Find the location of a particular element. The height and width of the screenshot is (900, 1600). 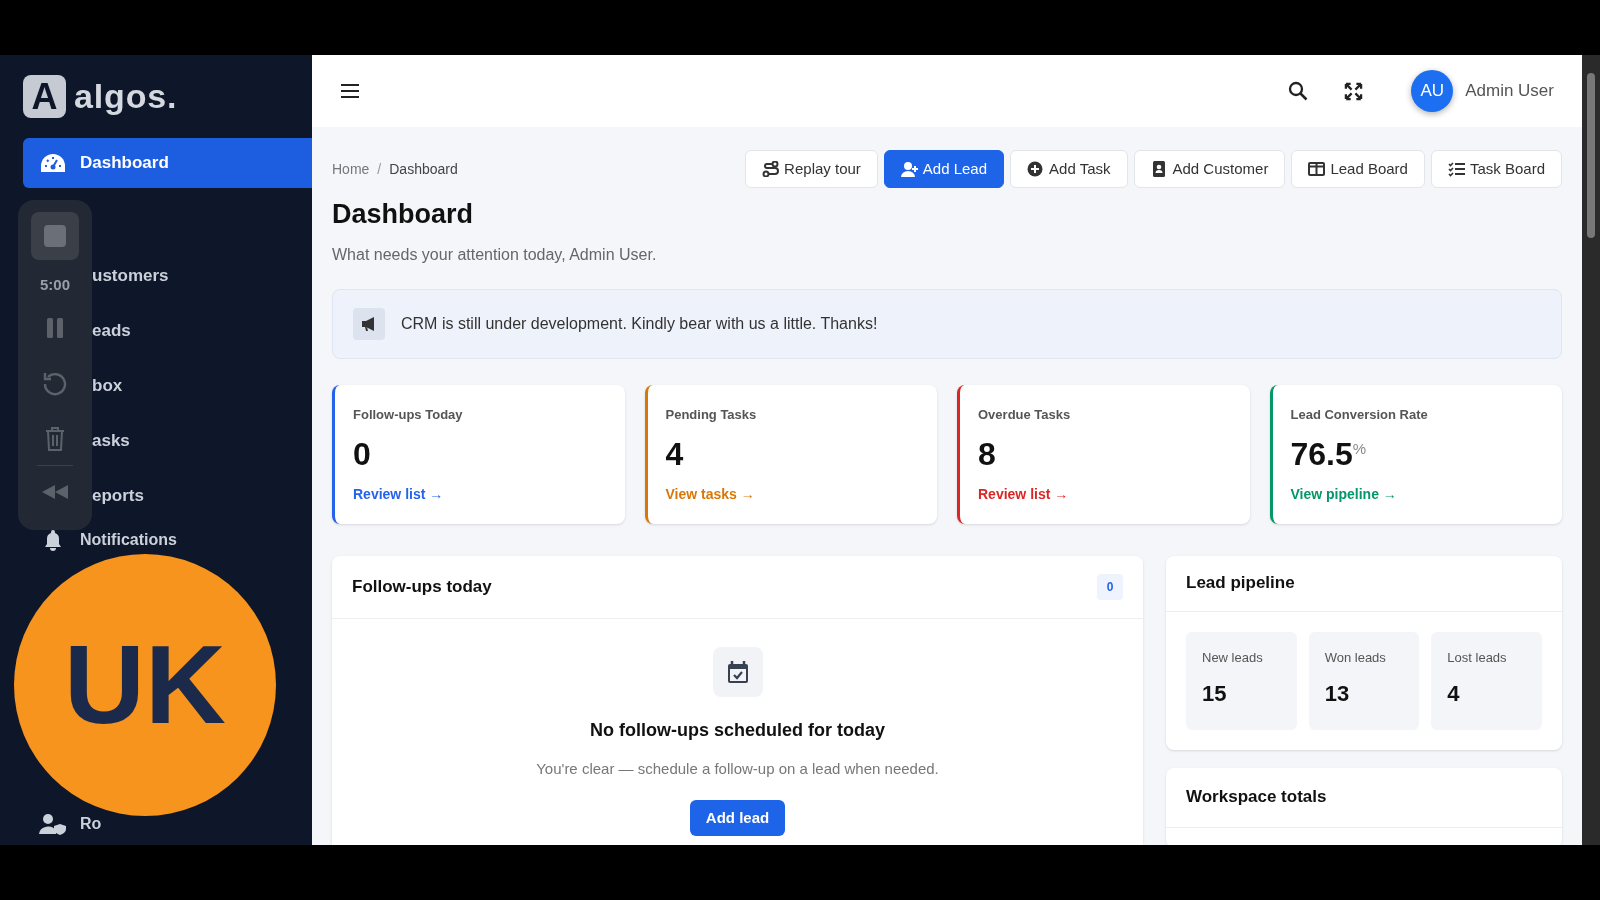

pipeline-stat-value: 4 is located at coordinates (1454, 694).